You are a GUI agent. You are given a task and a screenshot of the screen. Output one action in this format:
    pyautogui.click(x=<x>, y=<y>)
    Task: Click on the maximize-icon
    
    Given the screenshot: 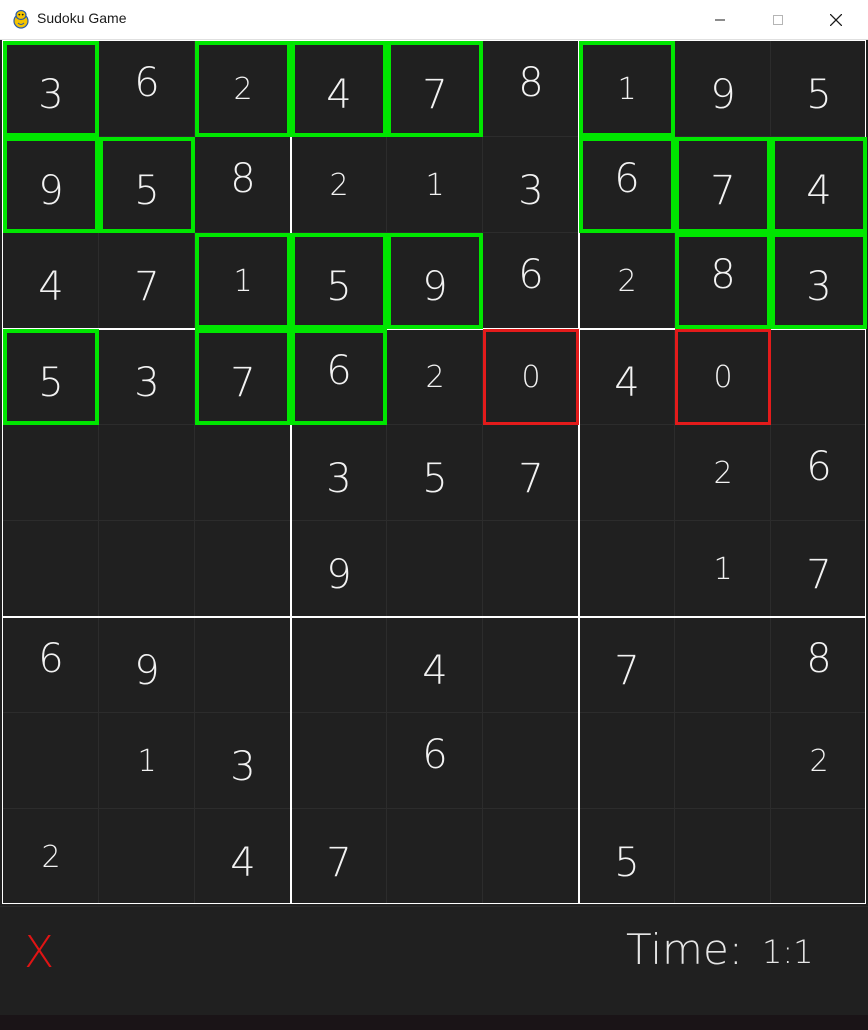 What is the action you would take?
    pyautogui.click(x=778, y=20)
    